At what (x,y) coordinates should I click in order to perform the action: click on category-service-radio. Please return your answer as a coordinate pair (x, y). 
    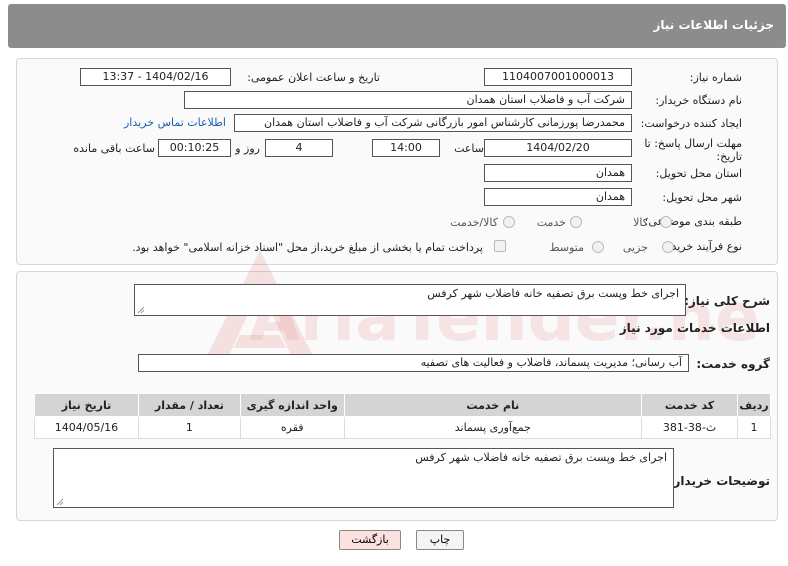
    Looking at the image, I should click on (576, 222).